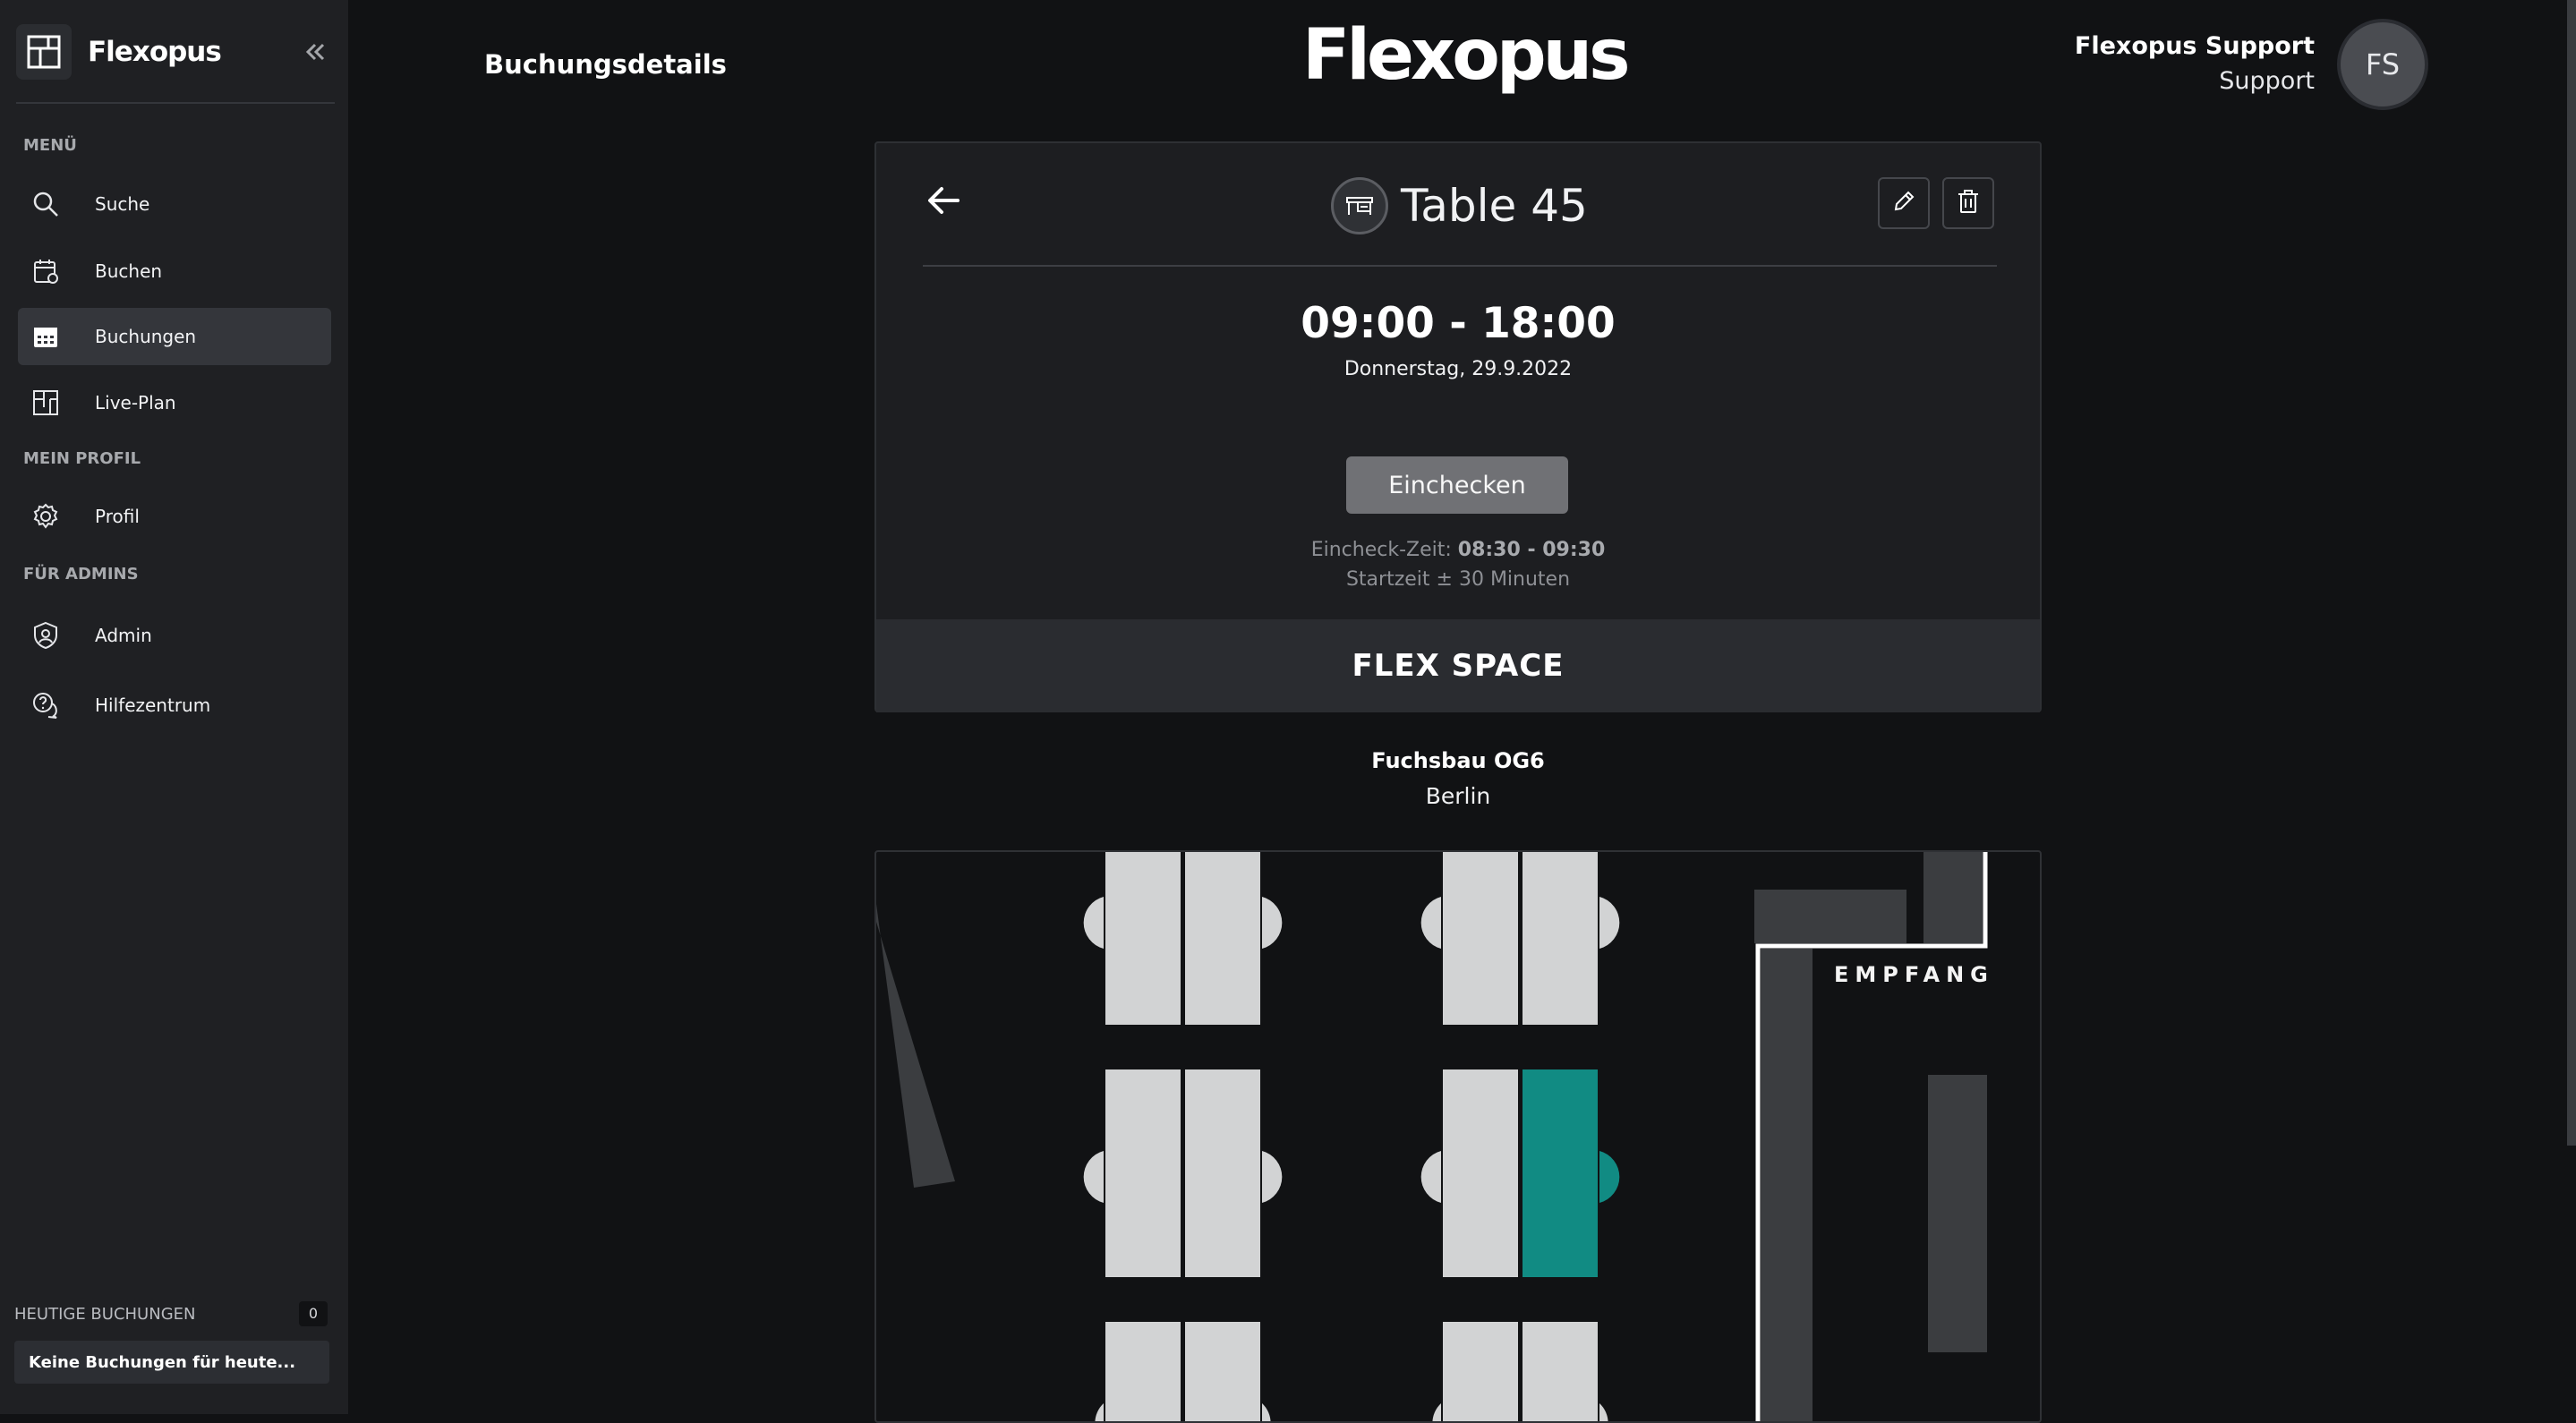  Describe the element at coordinates (2571, 573) in the screenshot. I see `scrollbar` at that location.